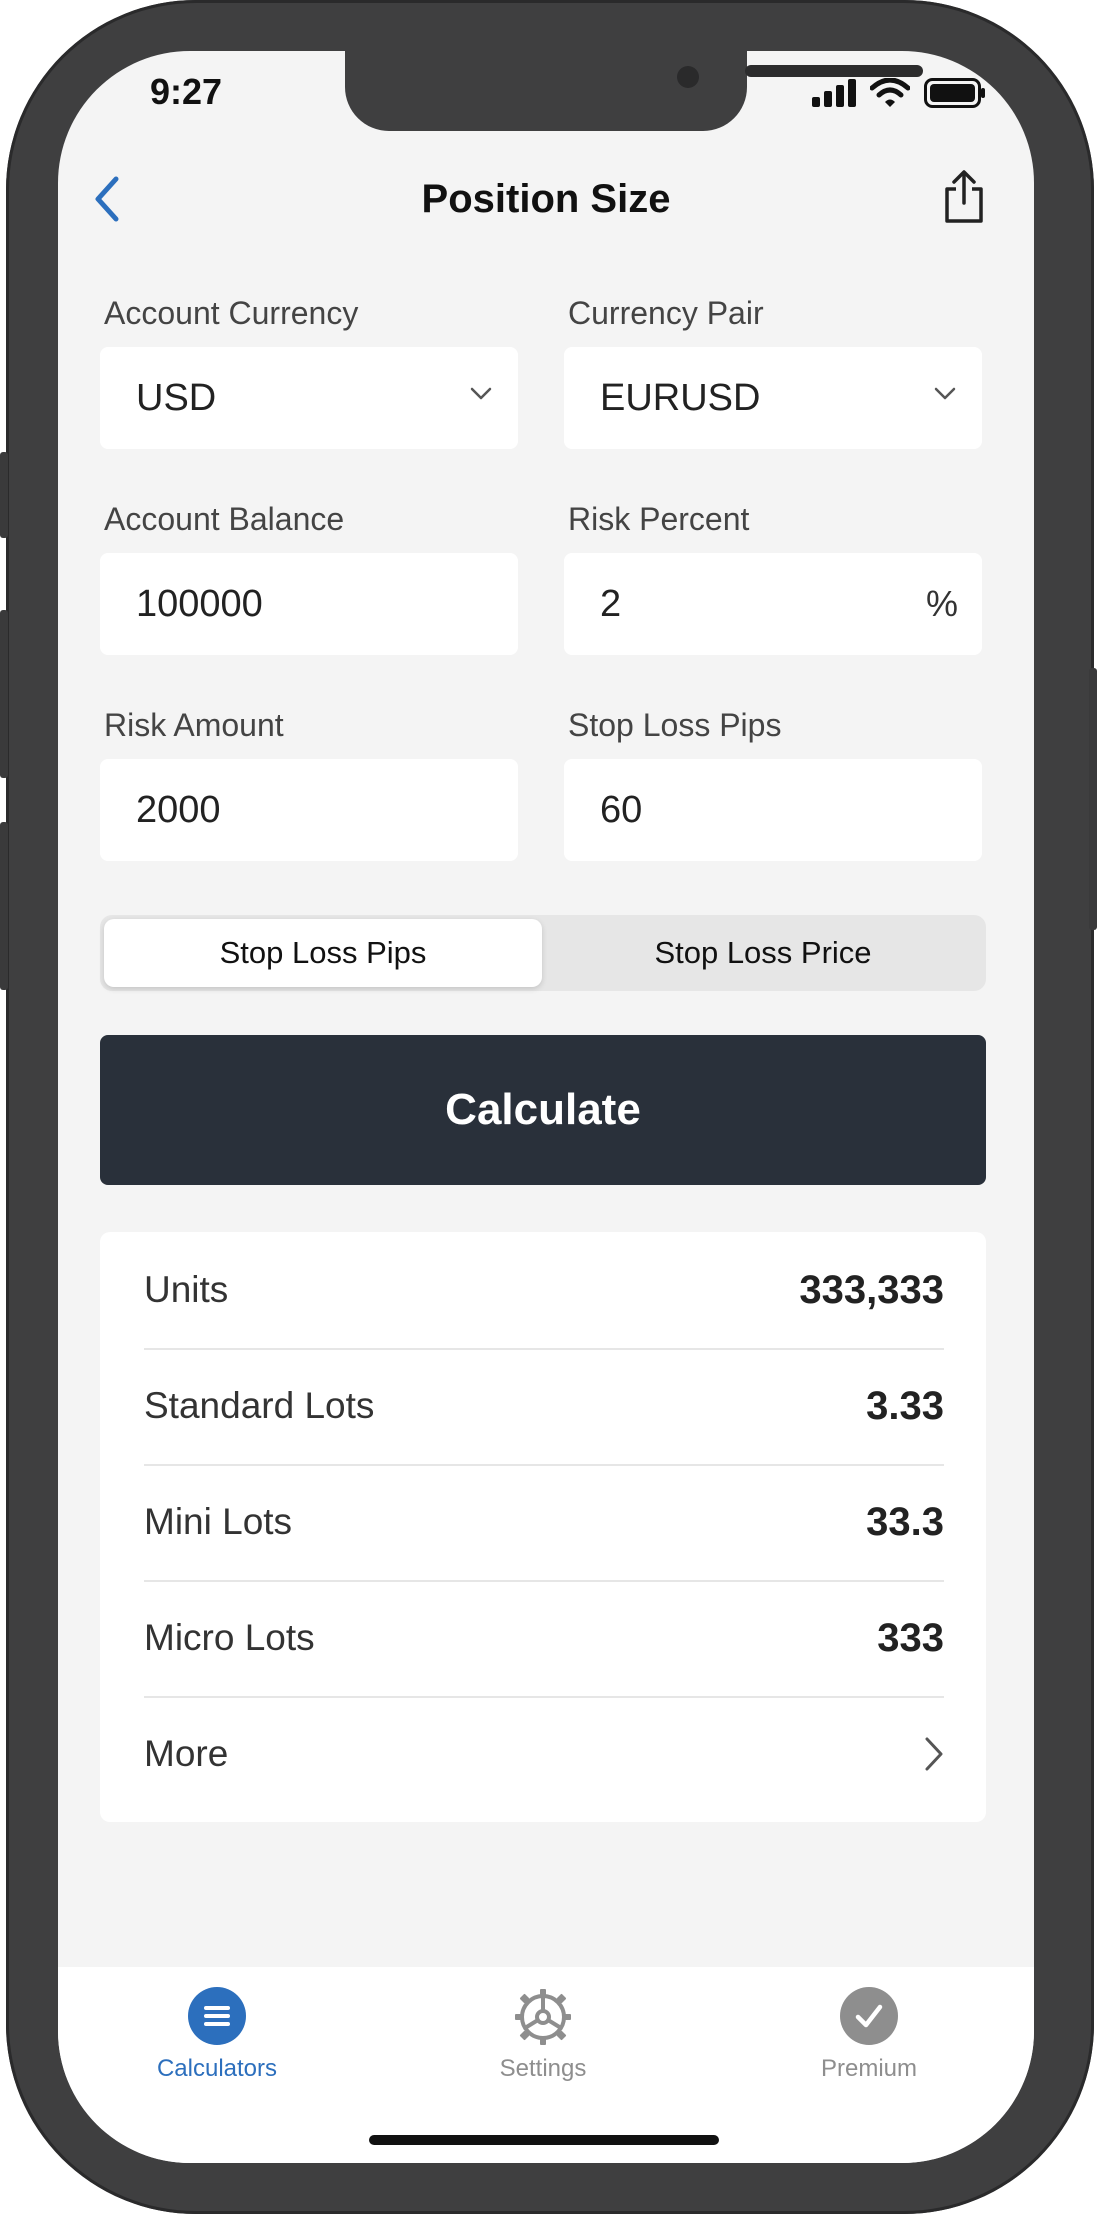 The width and height of the screenshot is (1097, 2214). Describe the element at coordinates (659, 519) in the screenshot. I see `risk-percent-label: Risk Percent` at that location.